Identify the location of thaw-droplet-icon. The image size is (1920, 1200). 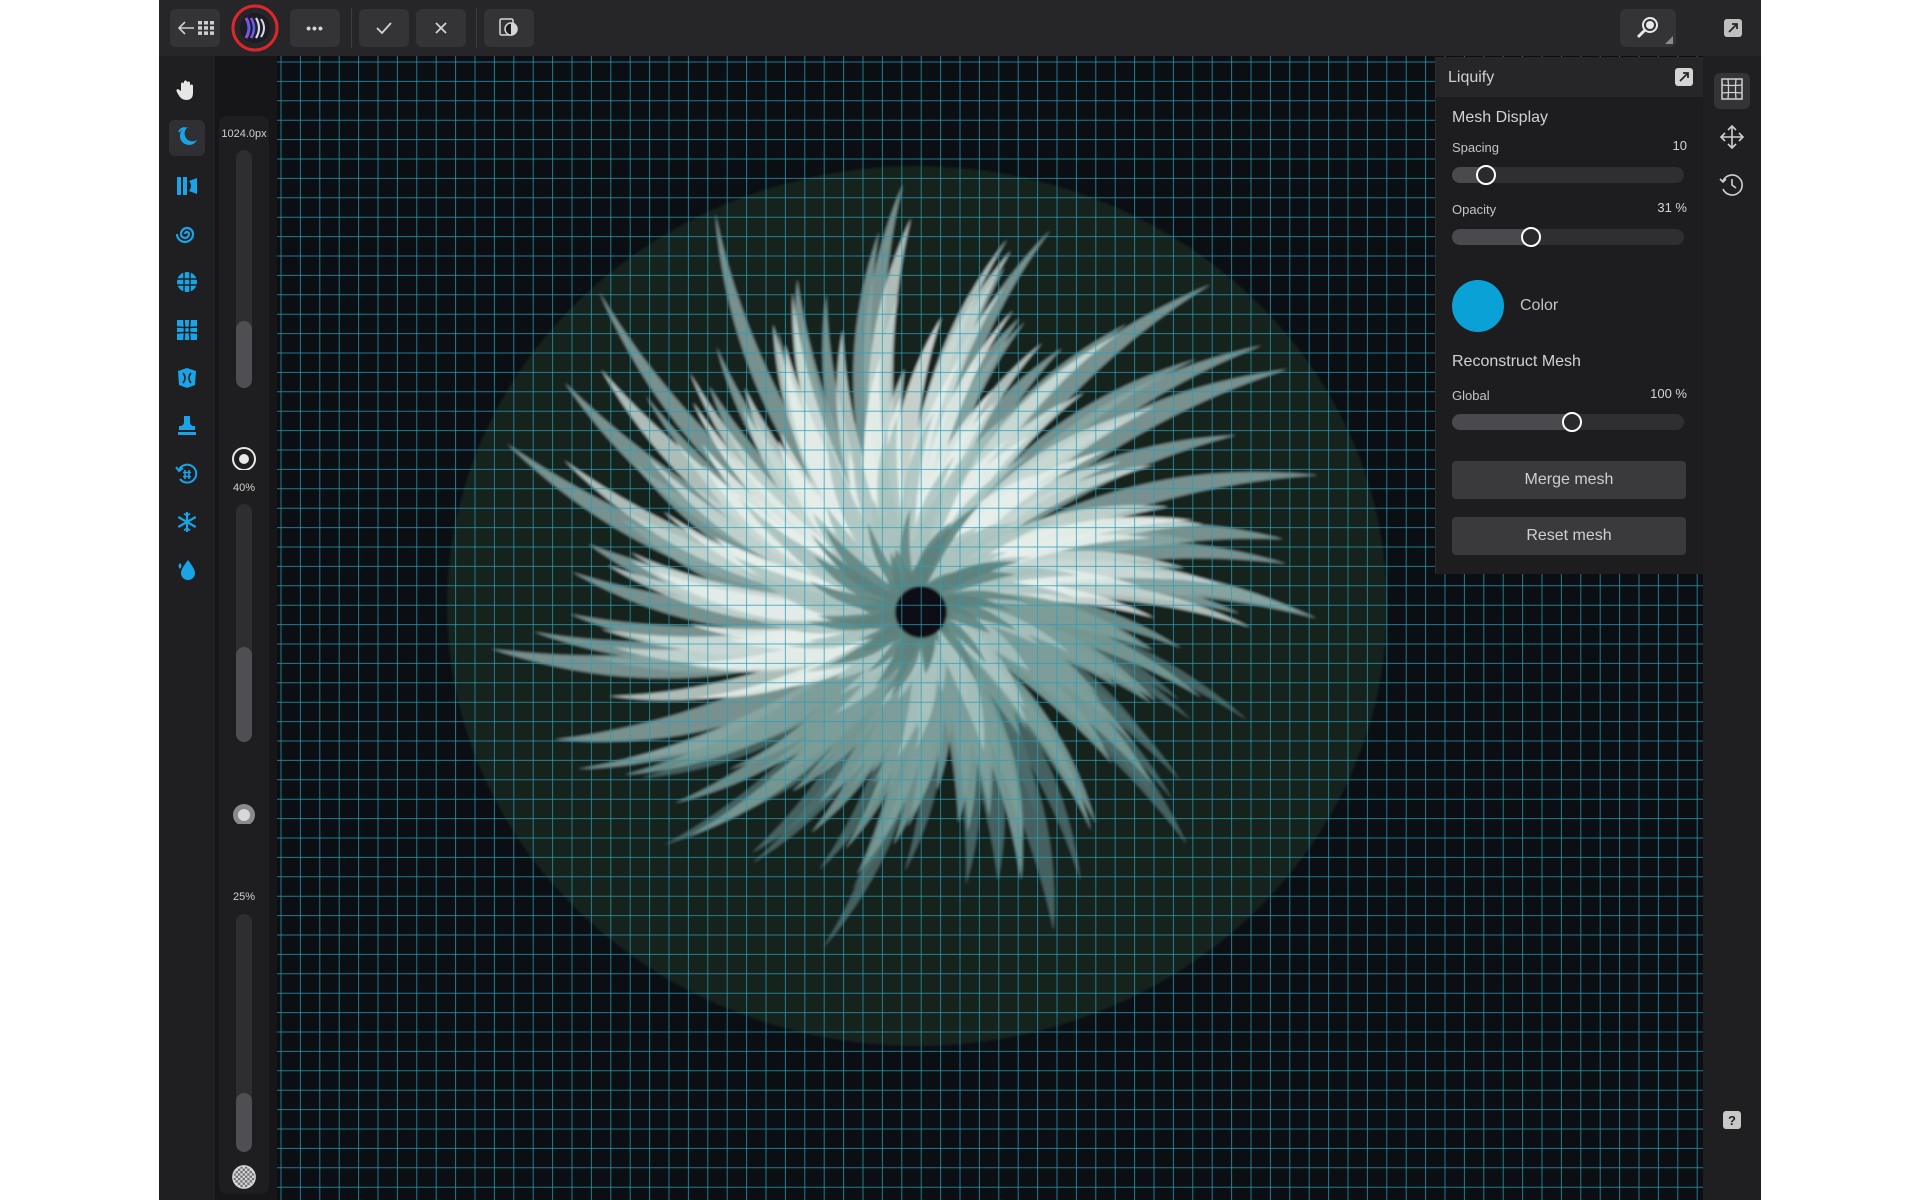
(187, 572).